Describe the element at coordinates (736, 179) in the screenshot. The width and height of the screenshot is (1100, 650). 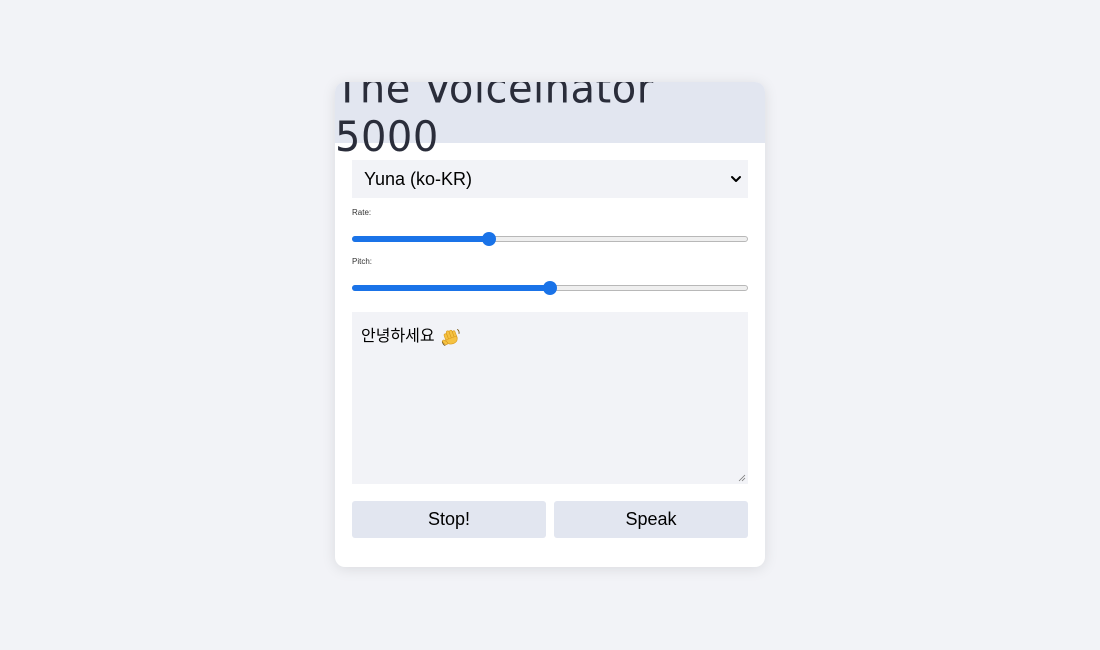
I see `chevron-down-icon` at that location.